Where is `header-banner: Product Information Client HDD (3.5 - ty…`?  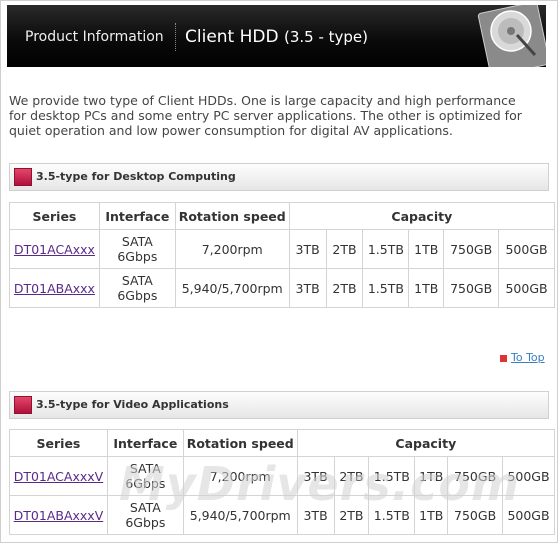 header-banner: Product Information Client HDD (3.5 - ty… is located at coordinates (276, 36).